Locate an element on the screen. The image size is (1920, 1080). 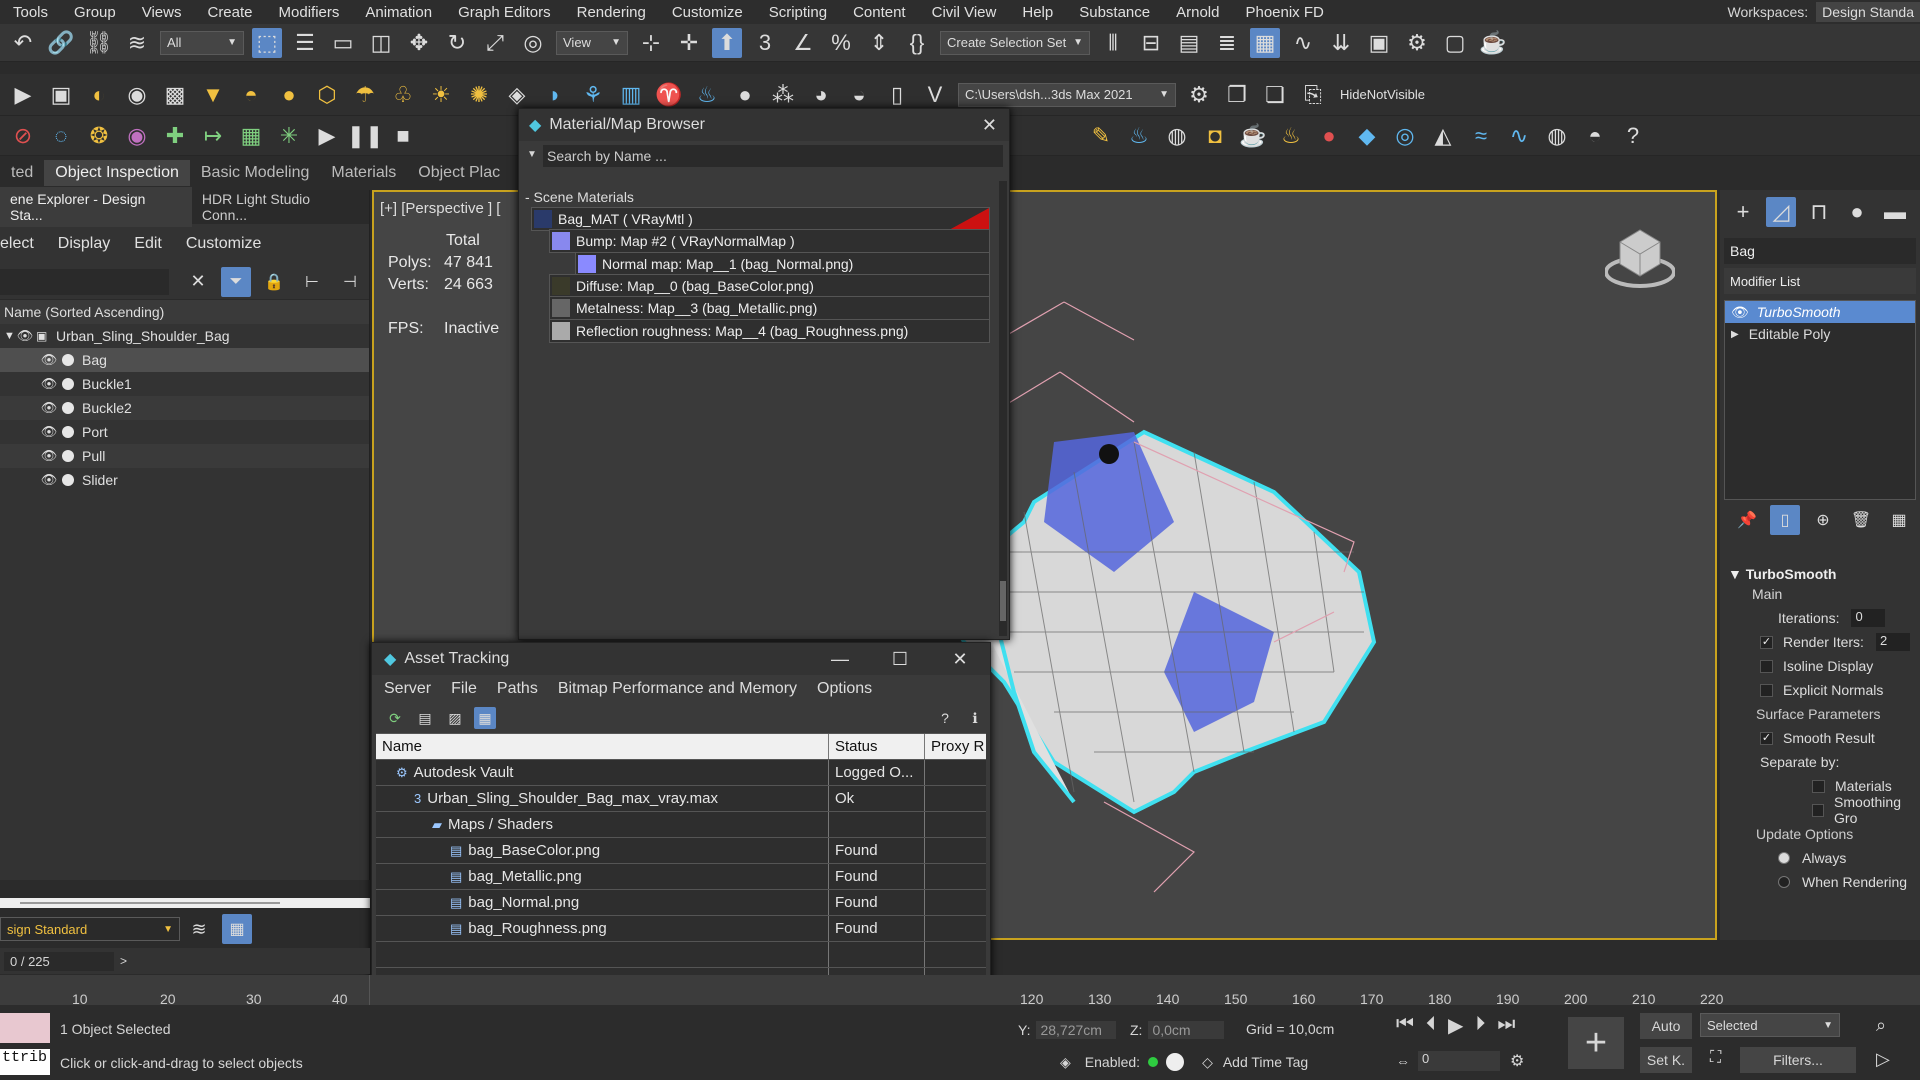
tab-basic-modeling: Basic Modeling is located at coordinates (255, 173).